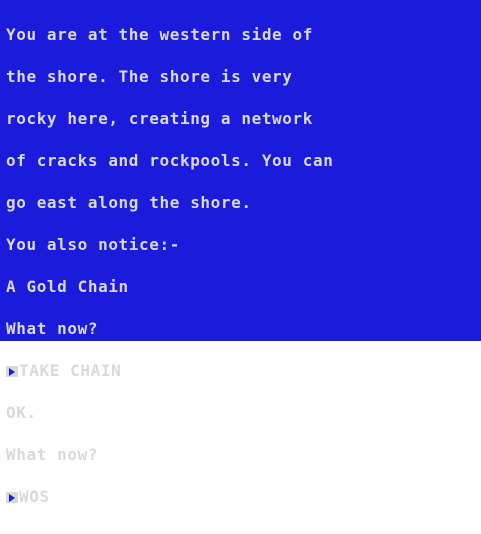 The height and width of the screenshot is (534, 481). Describe the element at coordinates (67, 286) in the screenshot. I see `notice-item: A Gold Chain` at that location.